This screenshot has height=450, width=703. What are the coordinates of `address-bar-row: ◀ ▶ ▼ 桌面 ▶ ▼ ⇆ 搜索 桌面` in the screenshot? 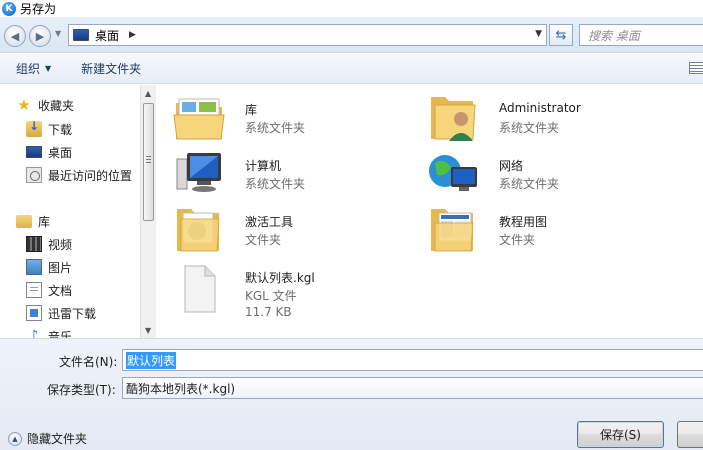 It's located at (351, 35).